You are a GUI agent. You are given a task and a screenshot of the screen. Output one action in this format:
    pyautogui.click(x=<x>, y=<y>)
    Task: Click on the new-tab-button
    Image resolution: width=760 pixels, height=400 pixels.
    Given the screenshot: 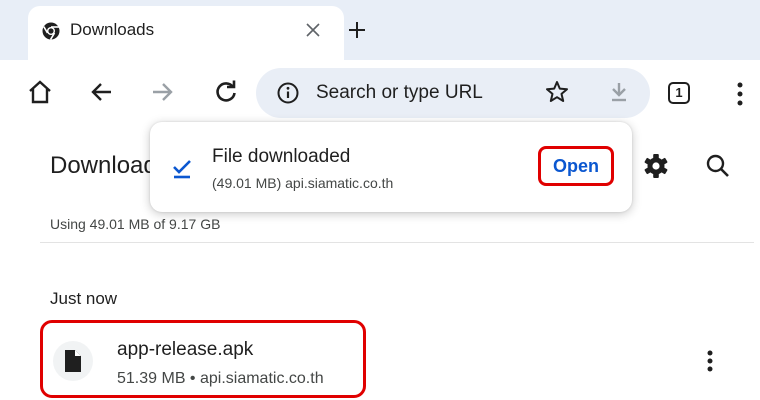 What is the action you would take?
    pyautogui.click(x=357, y=31)
    